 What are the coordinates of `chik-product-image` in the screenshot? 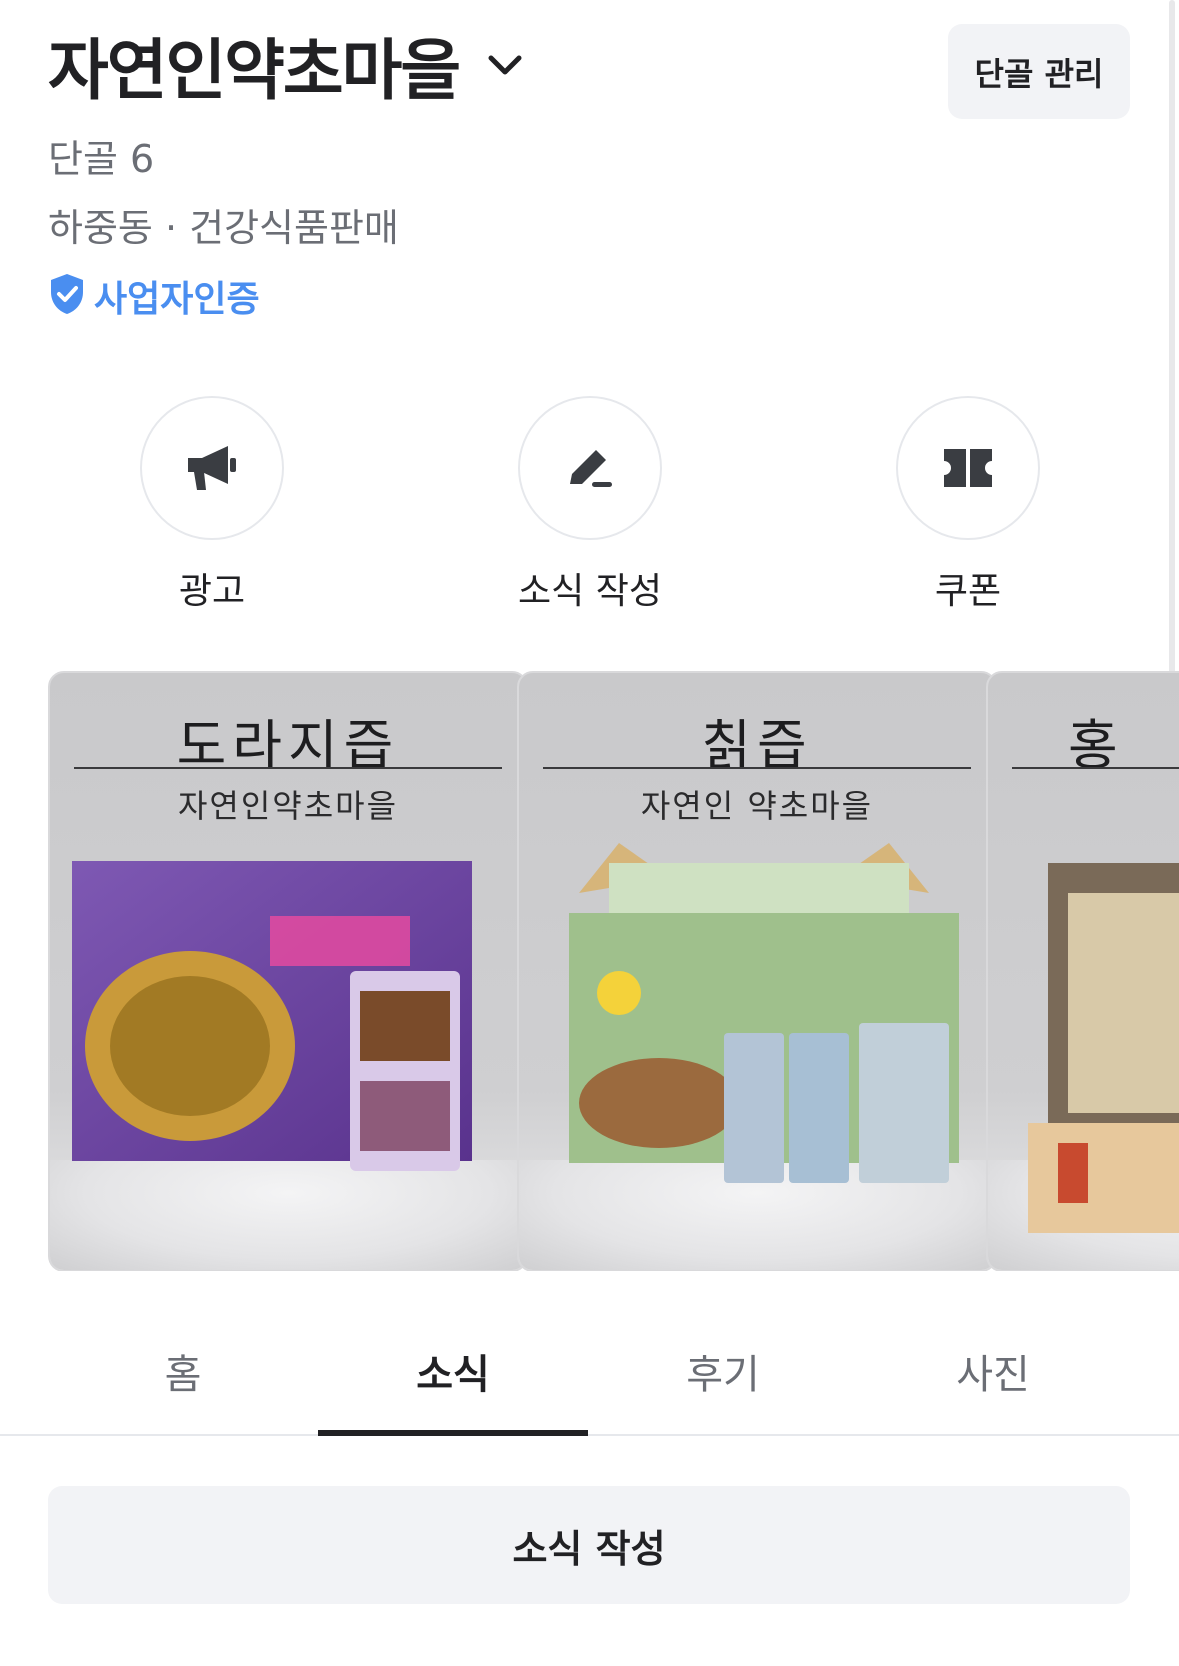 It's located at (764, 1013).